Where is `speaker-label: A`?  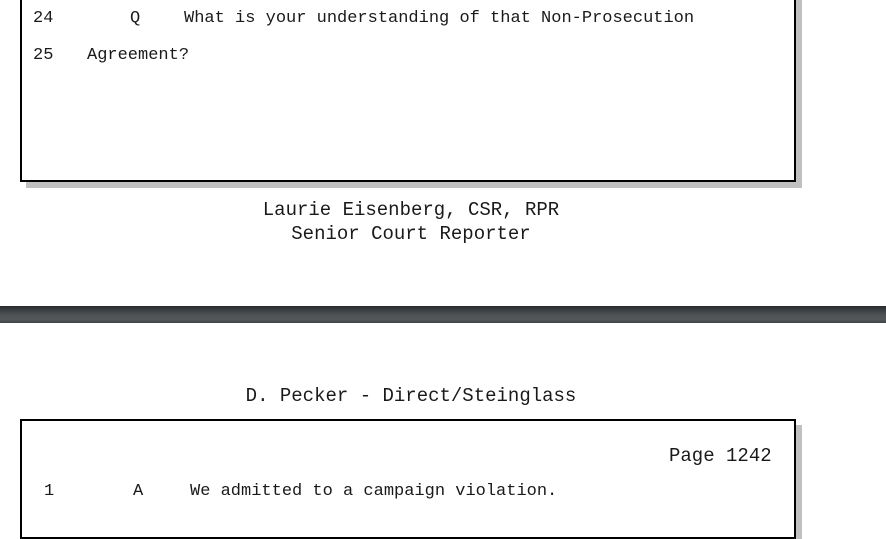 speaker-label: A is located at coordinates (138, 491).